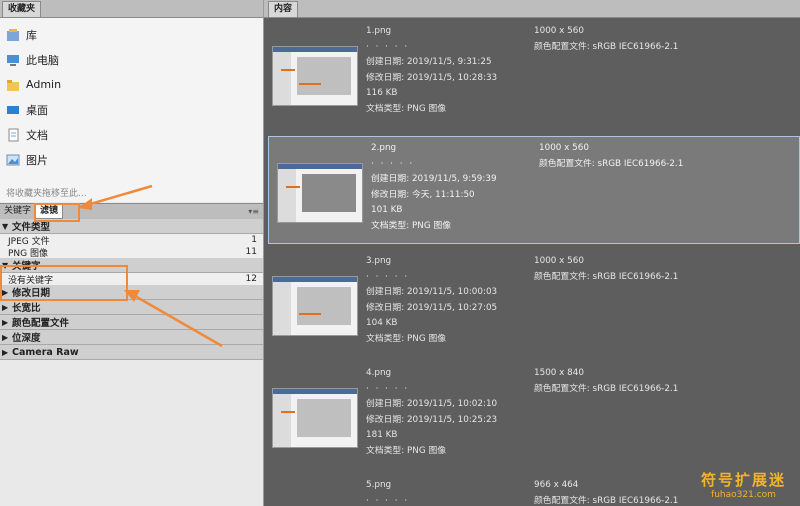 The height and width of the screenshot is (506, 800). I want to click on watermark-logo: 符号扩展迷 fuhao321.com, so click(743, 484).